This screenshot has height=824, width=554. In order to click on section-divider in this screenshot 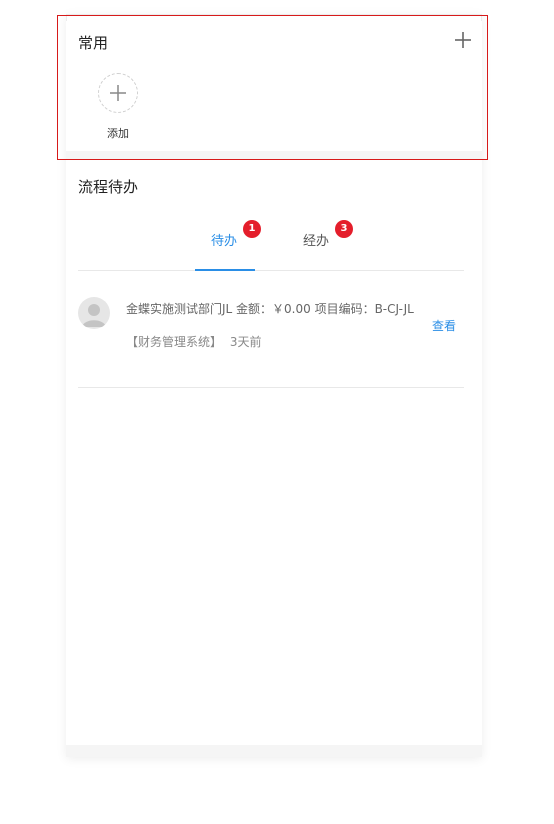, I will do `click(274, 155)`.